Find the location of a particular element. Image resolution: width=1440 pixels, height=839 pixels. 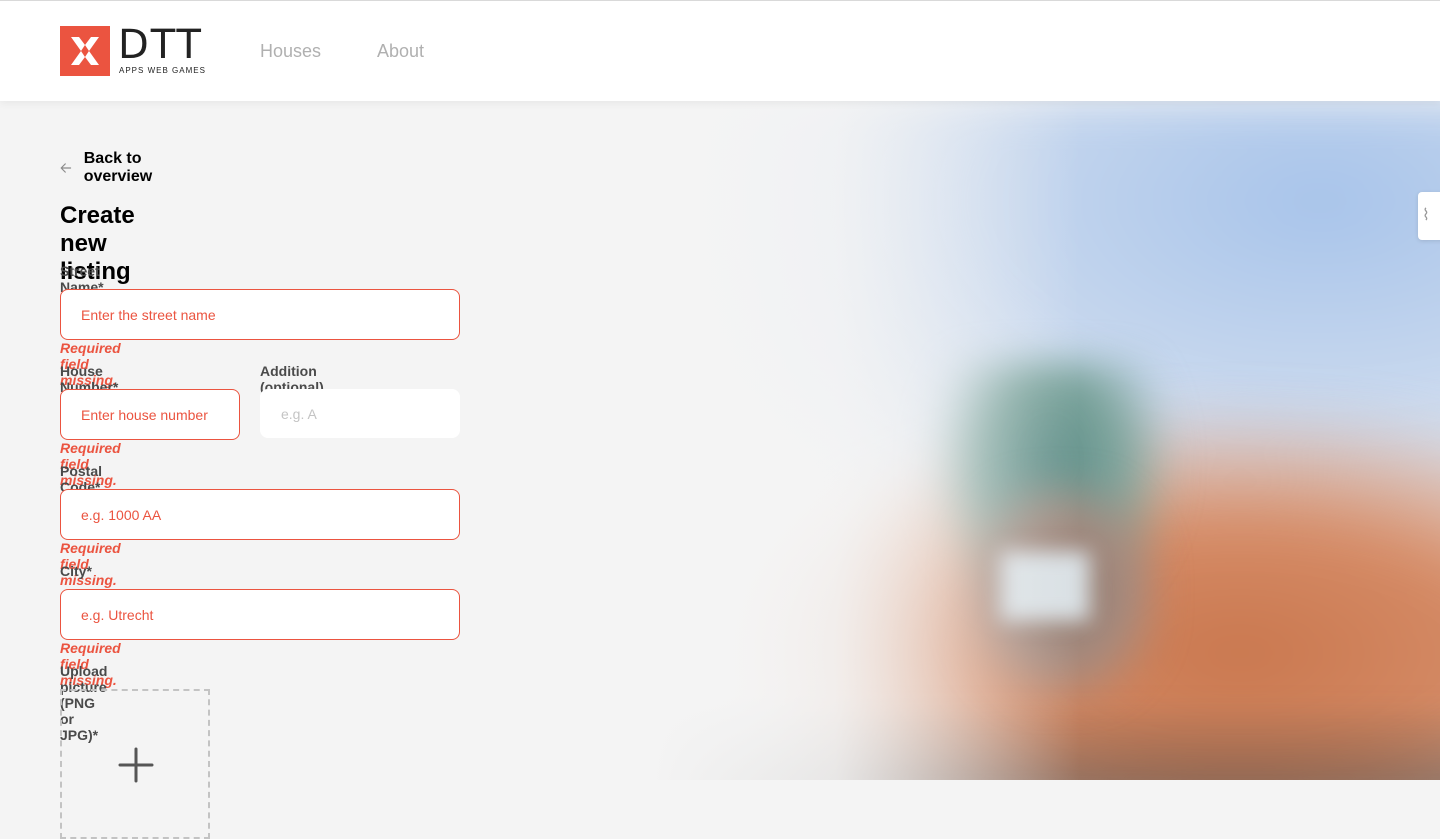

back-link-label: Back to overview is located at coordinates (118, 167).